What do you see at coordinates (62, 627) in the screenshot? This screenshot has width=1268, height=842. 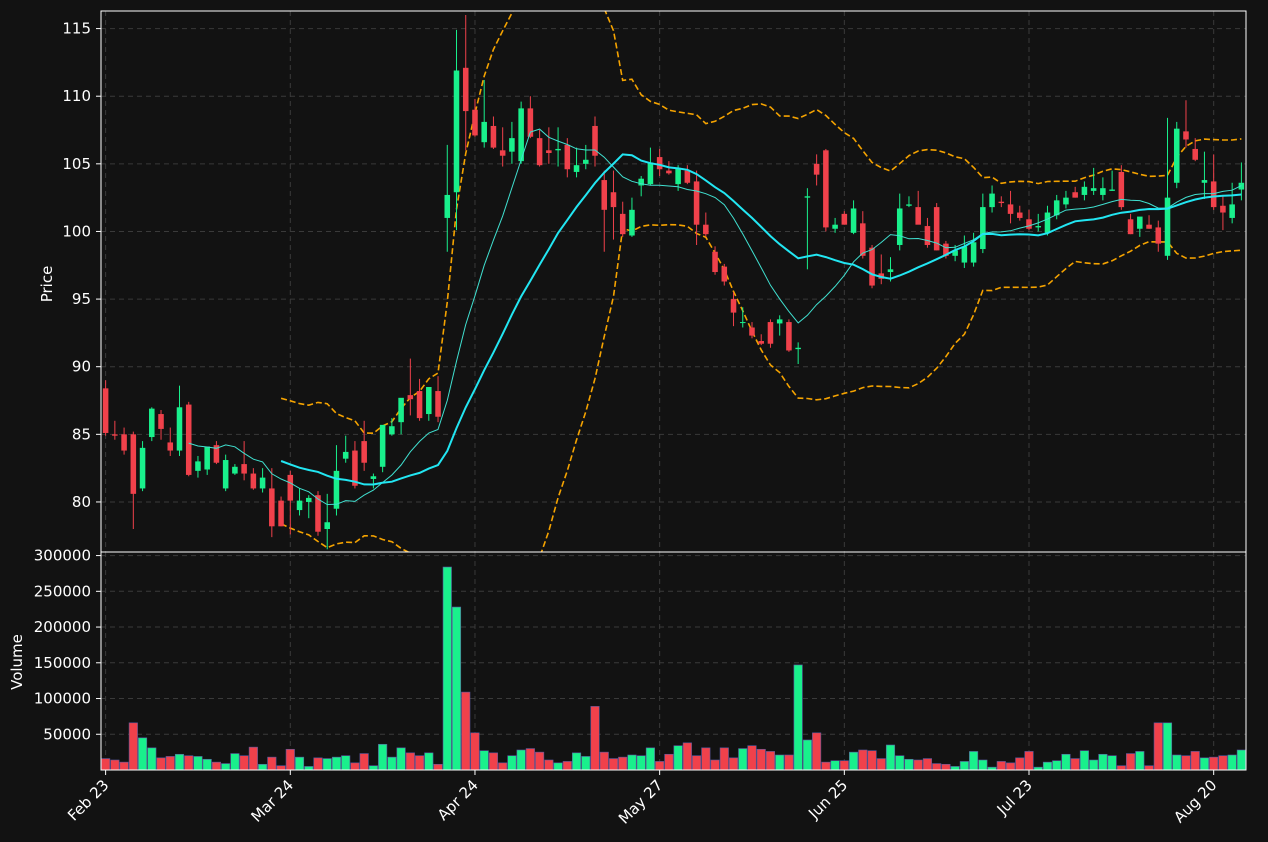 I see `volume-tick-label: 200000` at bounding box center [62, 627].